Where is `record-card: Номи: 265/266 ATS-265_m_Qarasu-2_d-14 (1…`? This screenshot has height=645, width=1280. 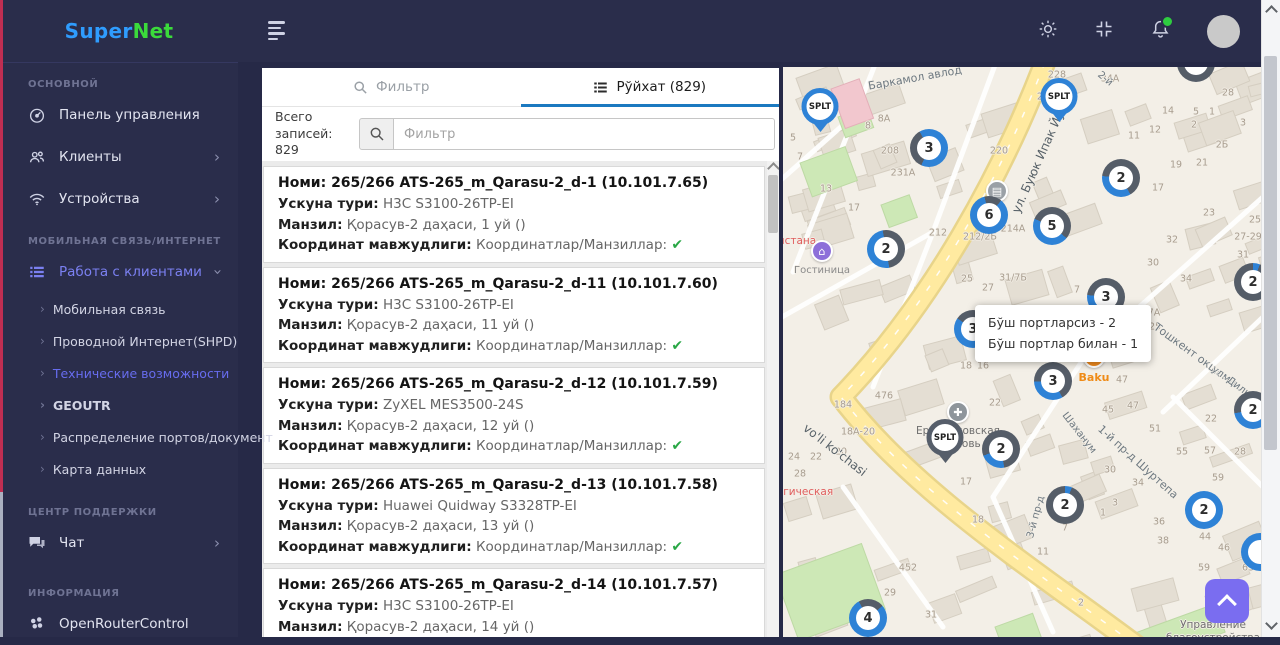
record-card: Номи: 265/266 ATS-265_m_Qarasu-2_d-14 (1… is located at coordinates (514, 602).